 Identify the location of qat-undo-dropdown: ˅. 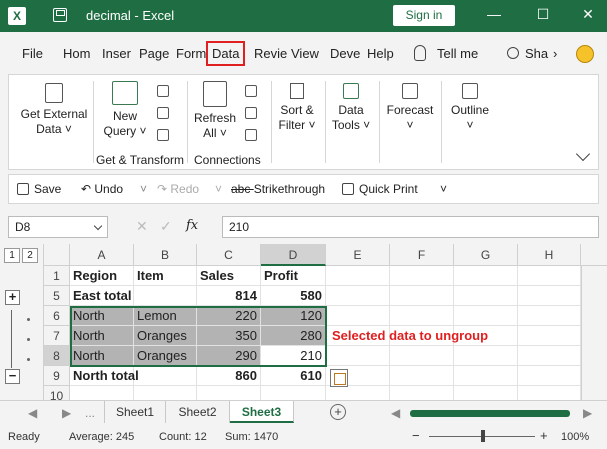
(143, 189).